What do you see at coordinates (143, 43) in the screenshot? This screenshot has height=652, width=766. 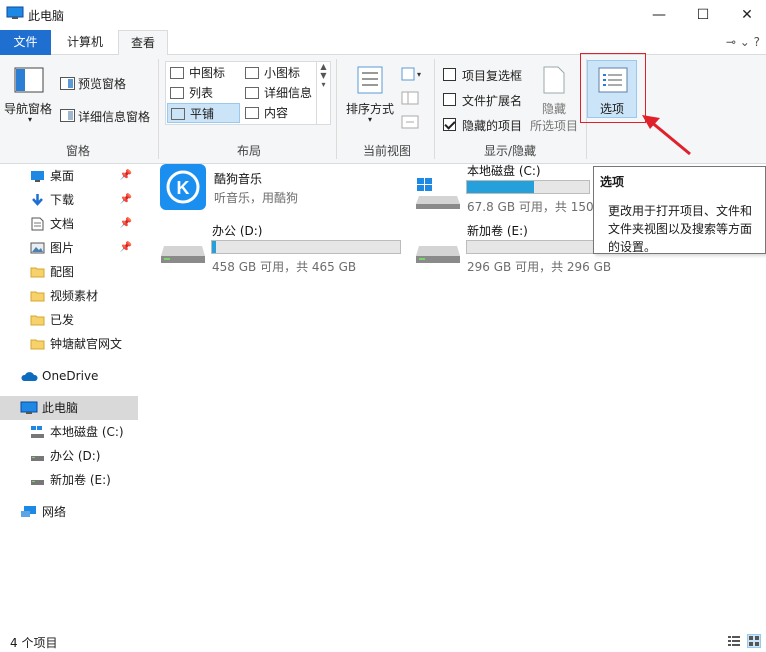 I see `tab-view: 查看` at bounding box center [143, 43].